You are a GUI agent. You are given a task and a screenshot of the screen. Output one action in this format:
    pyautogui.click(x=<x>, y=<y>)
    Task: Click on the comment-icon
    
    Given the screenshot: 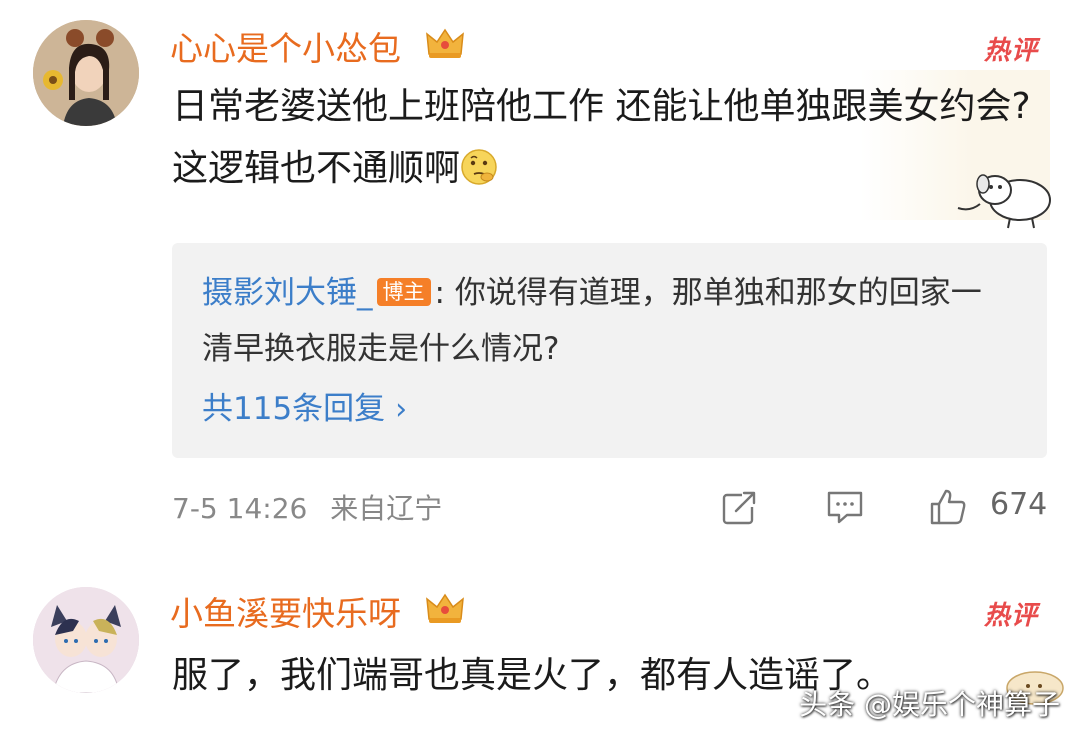 What is the action you would take?
    pyautogui.click(x=845, y=507)
    